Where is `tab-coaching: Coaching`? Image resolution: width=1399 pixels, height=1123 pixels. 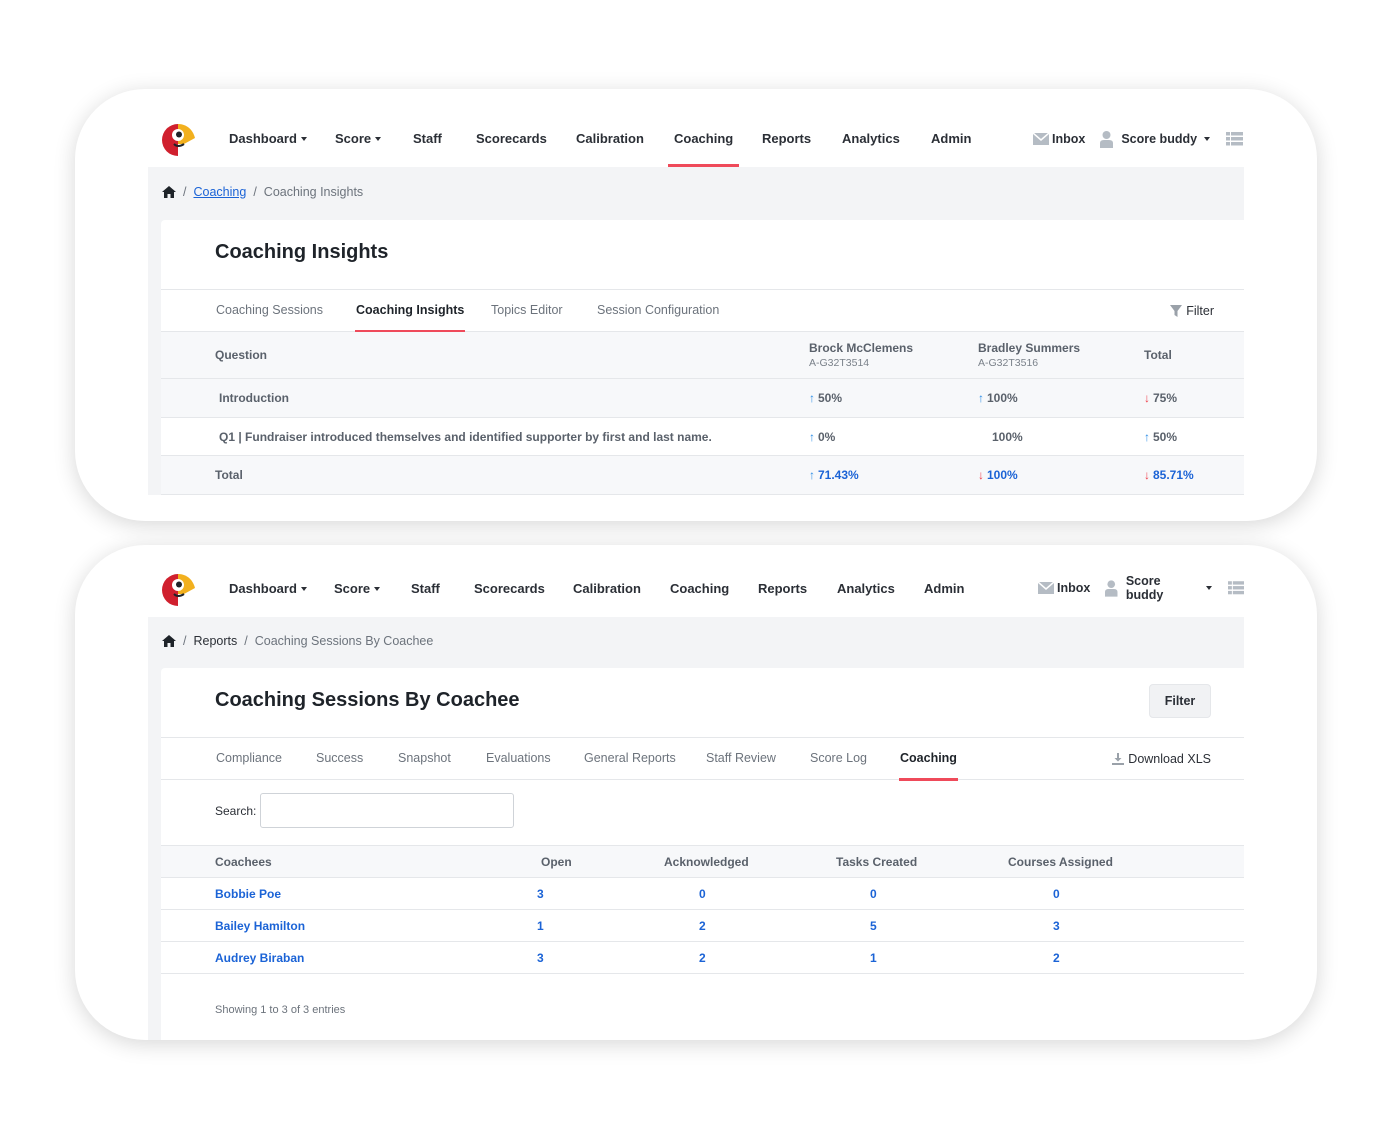
tab-coaching: Coaching is located at coordinates (928, 759).